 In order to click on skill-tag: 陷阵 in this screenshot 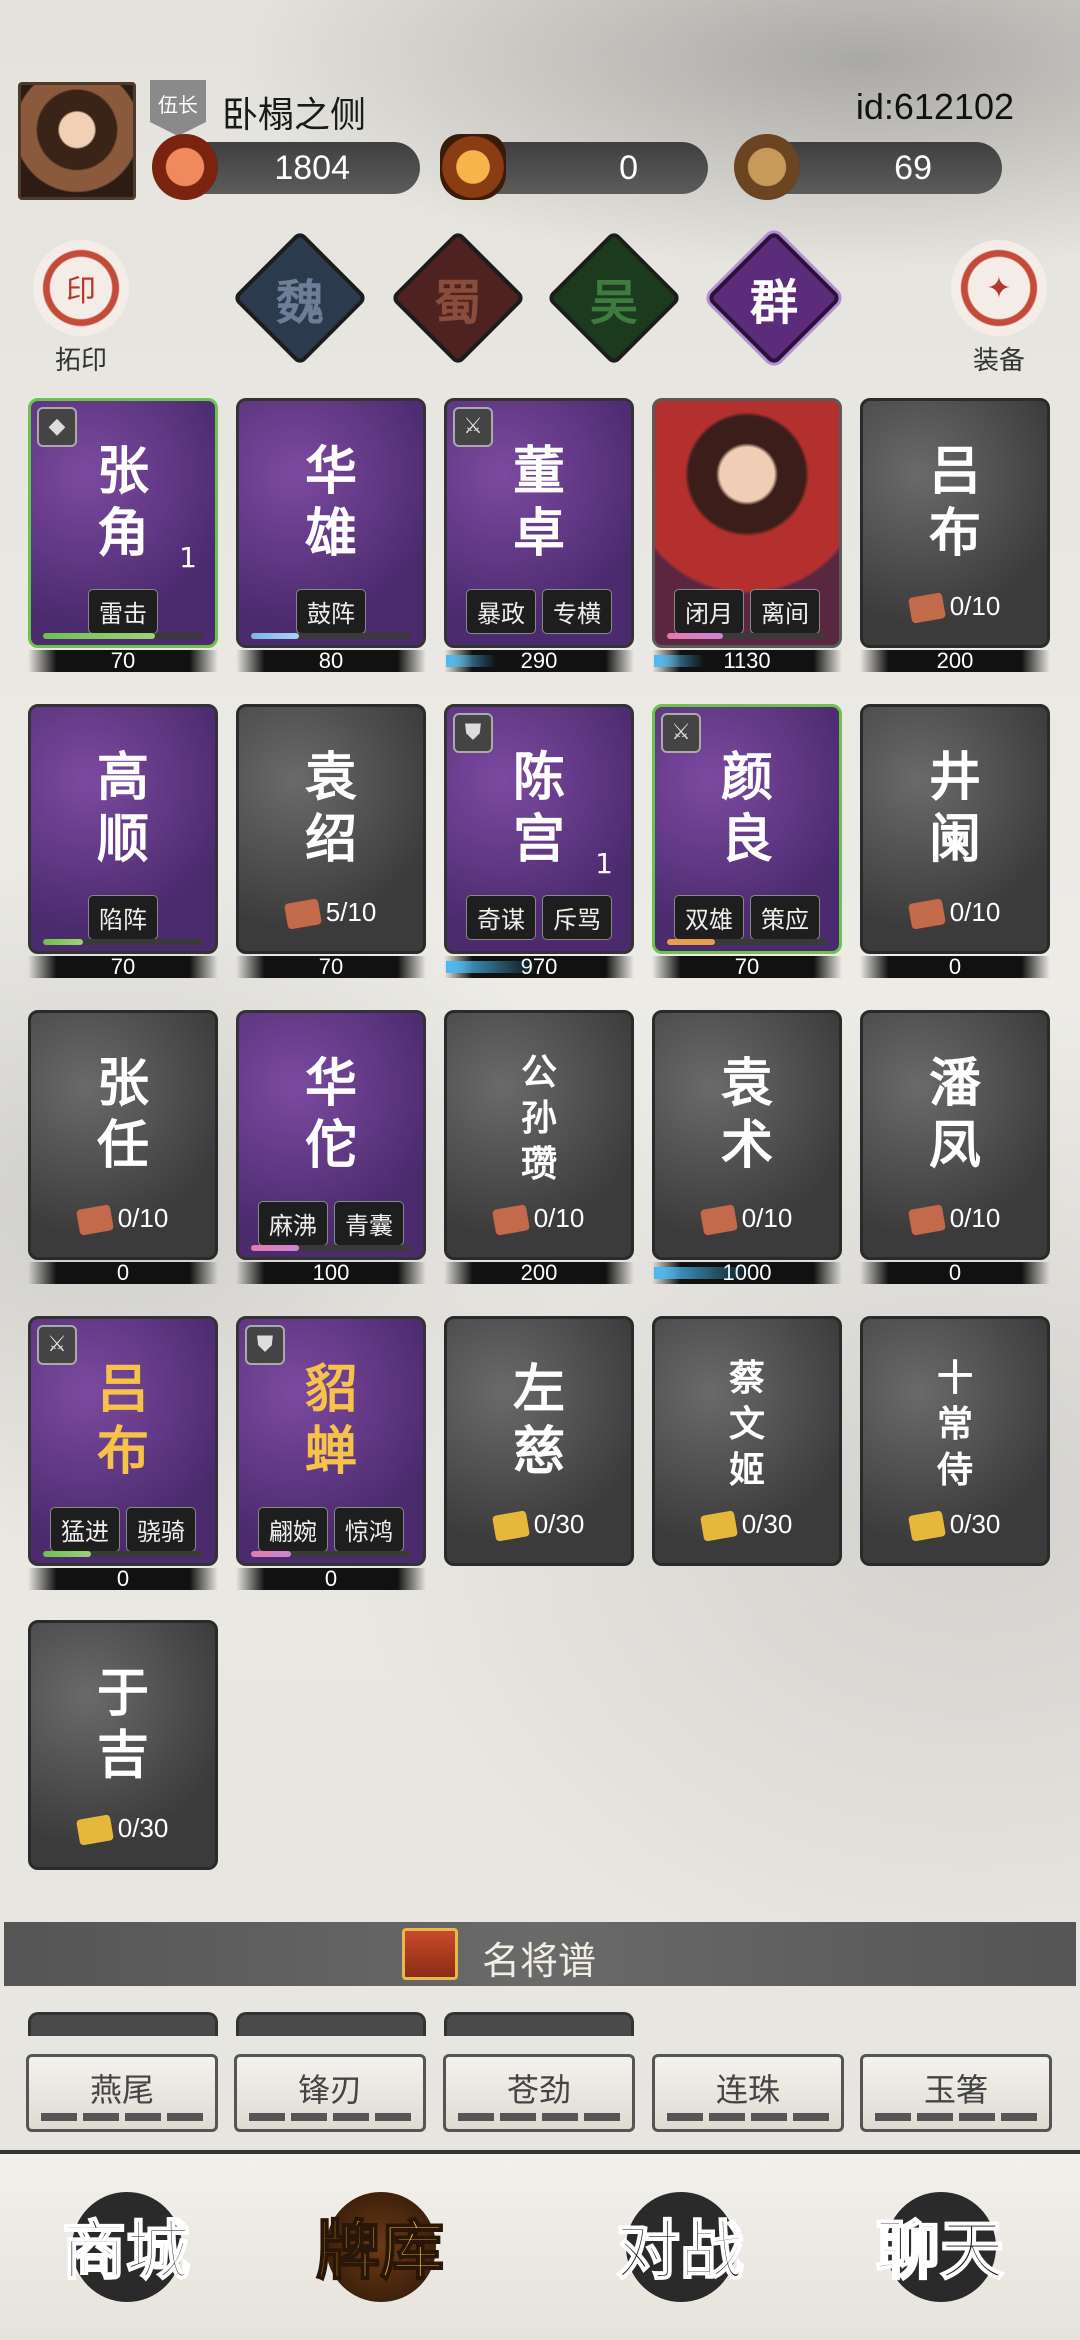, I will do `click(123, 917)`.